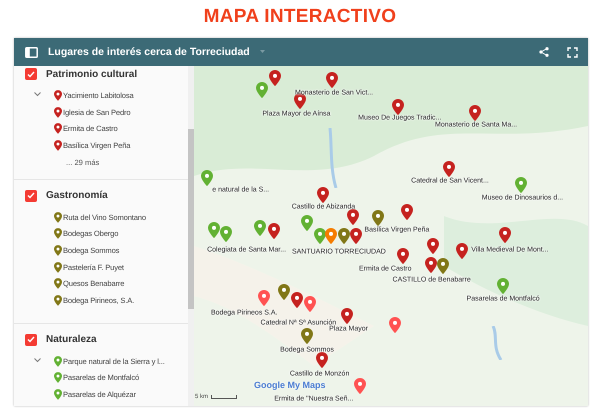 The image size is (600, 417). What do you see at coordinates (149, 52) in the screenshot?
I see `map-title: Lugares de interés cerca de Torreciudad` at bounding box center [149, 52].